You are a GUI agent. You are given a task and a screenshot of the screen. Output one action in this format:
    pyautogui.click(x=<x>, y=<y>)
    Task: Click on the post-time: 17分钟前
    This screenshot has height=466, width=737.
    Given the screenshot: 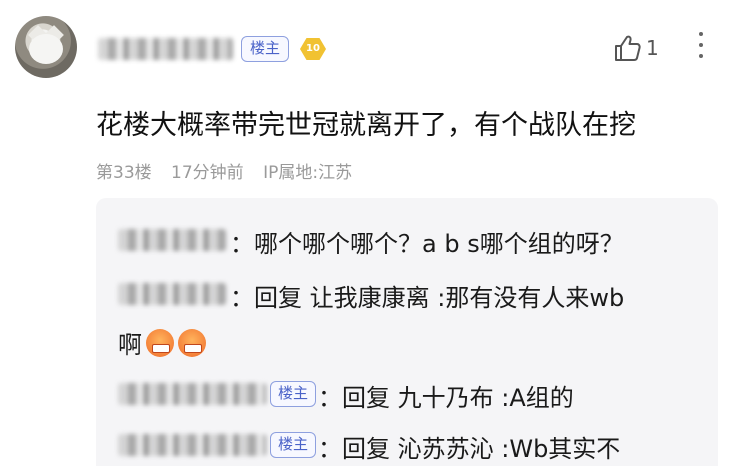 What is the action you would take?
    pyautogui.click(x=207, y=173)
    